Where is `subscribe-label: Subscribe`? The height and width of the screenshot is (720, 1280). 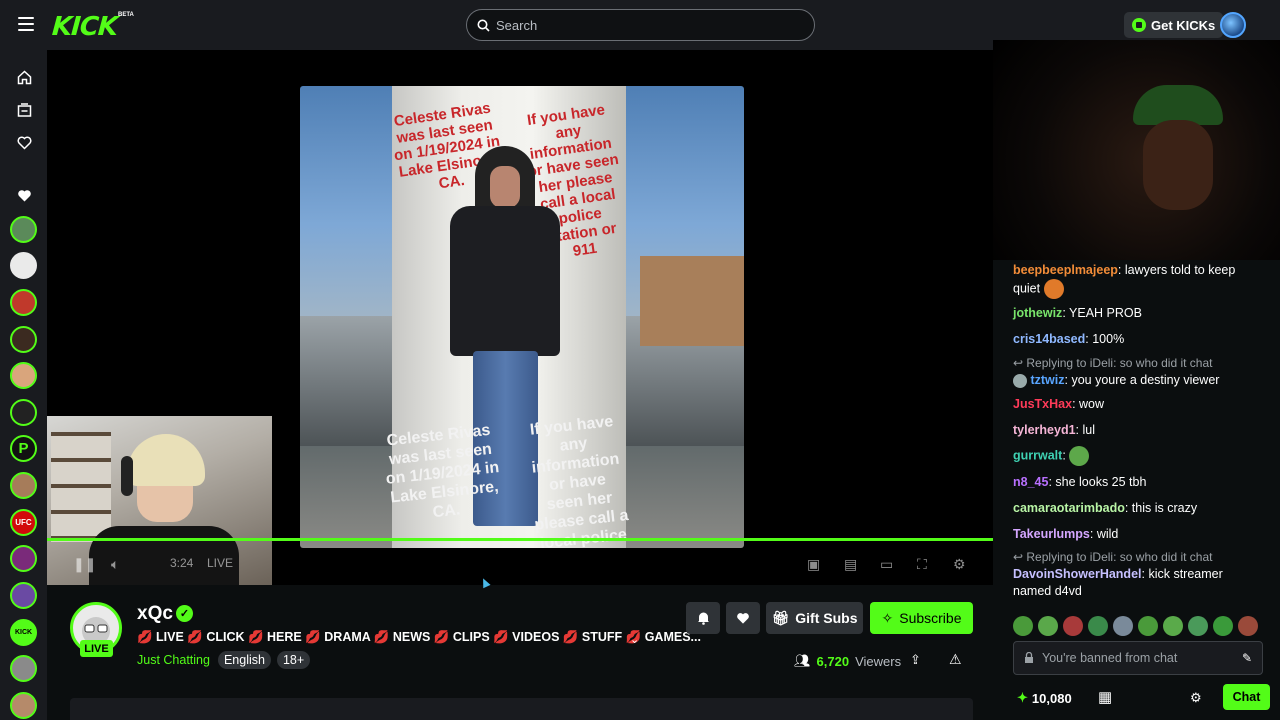 subscribe-label: Subscribe is located at coordinates (930, 618).